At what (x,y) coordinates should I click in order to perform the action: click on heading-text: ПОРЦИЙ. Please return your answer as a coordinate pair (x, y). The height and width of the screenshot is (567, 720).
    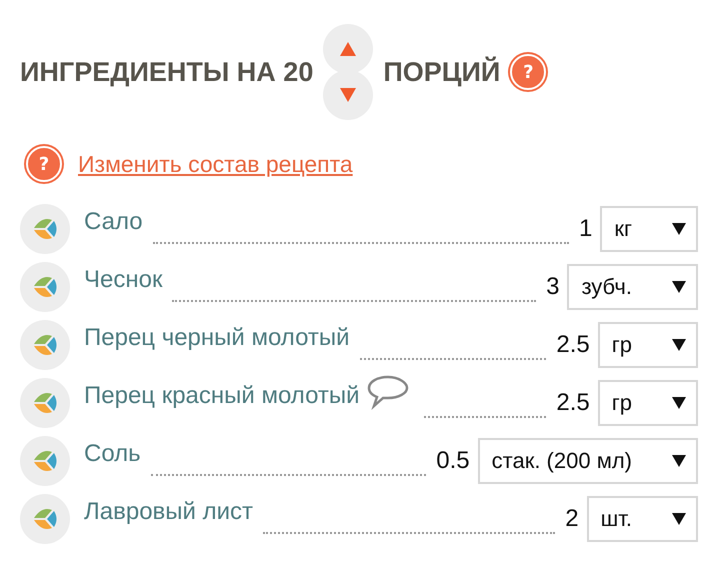
    Looking at the image, I should click on (441, 72).